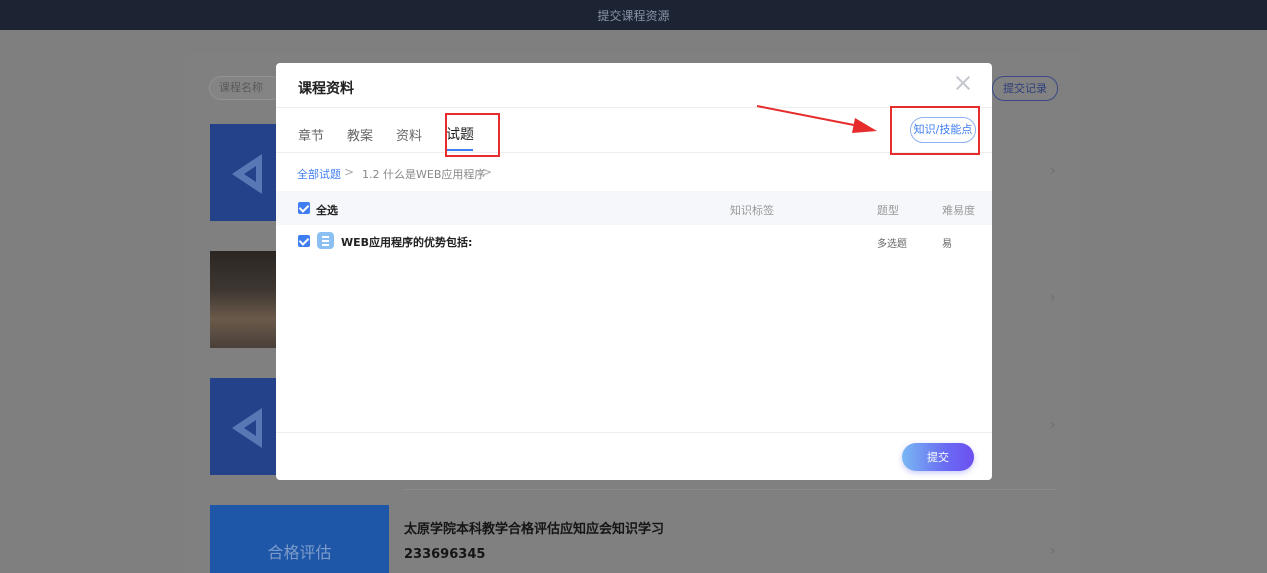 Image resolution: width=1267 pixels, height=573 pixels. Describe the element at coordinates (423, 174) in the screenshot. I see `breadcrumb-current: 1.2 什么是WEB应用程序` at that location.